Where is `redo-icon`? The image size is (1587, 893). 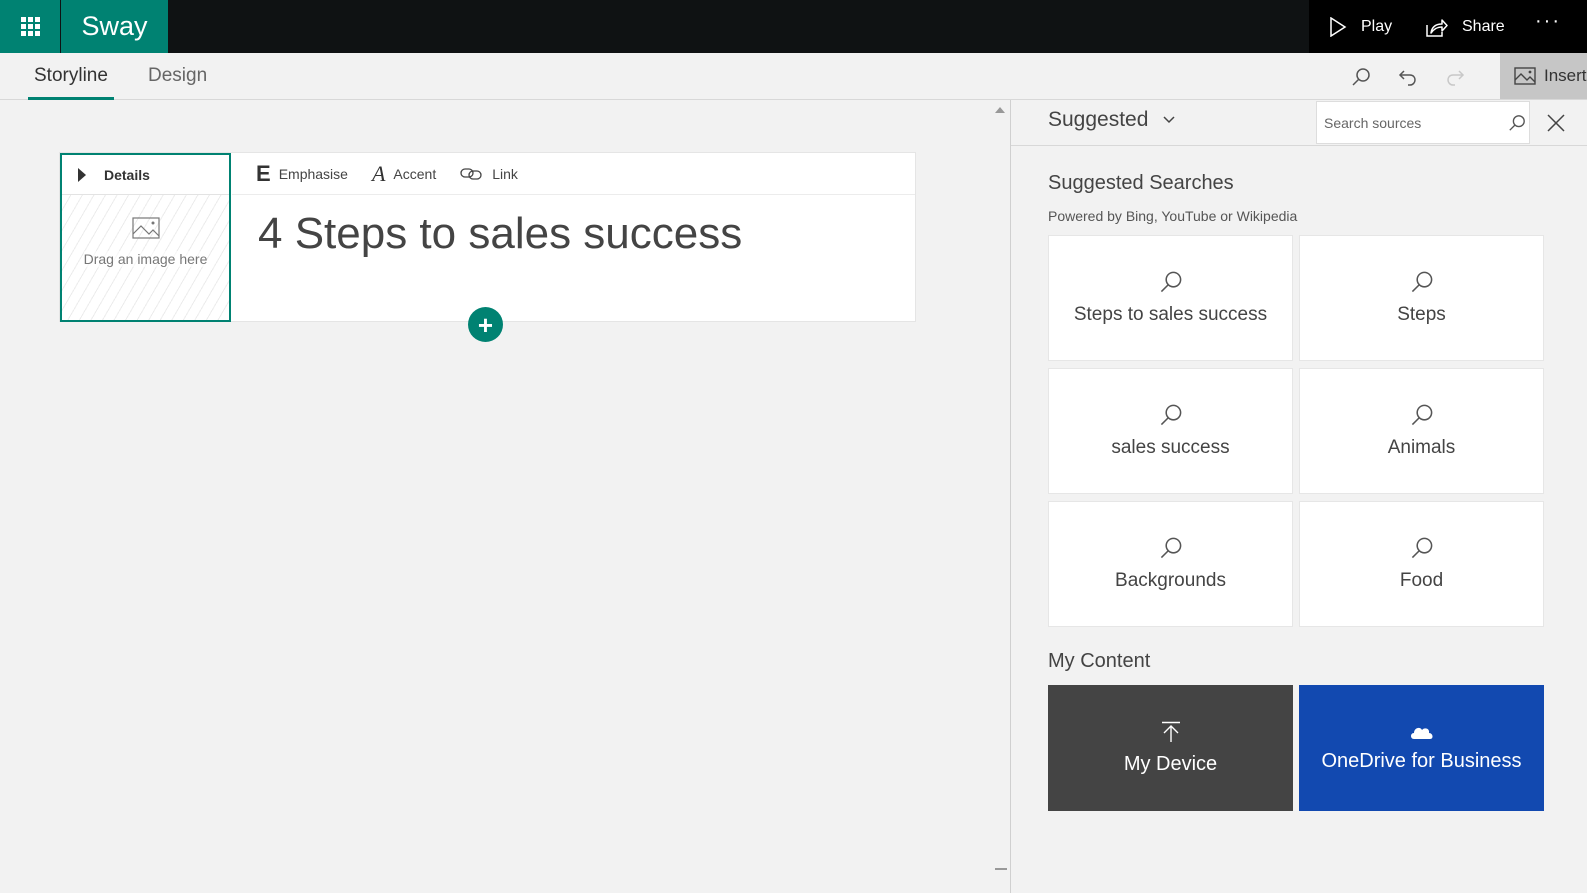 redo-icon is located at coordinates (1456, 78).